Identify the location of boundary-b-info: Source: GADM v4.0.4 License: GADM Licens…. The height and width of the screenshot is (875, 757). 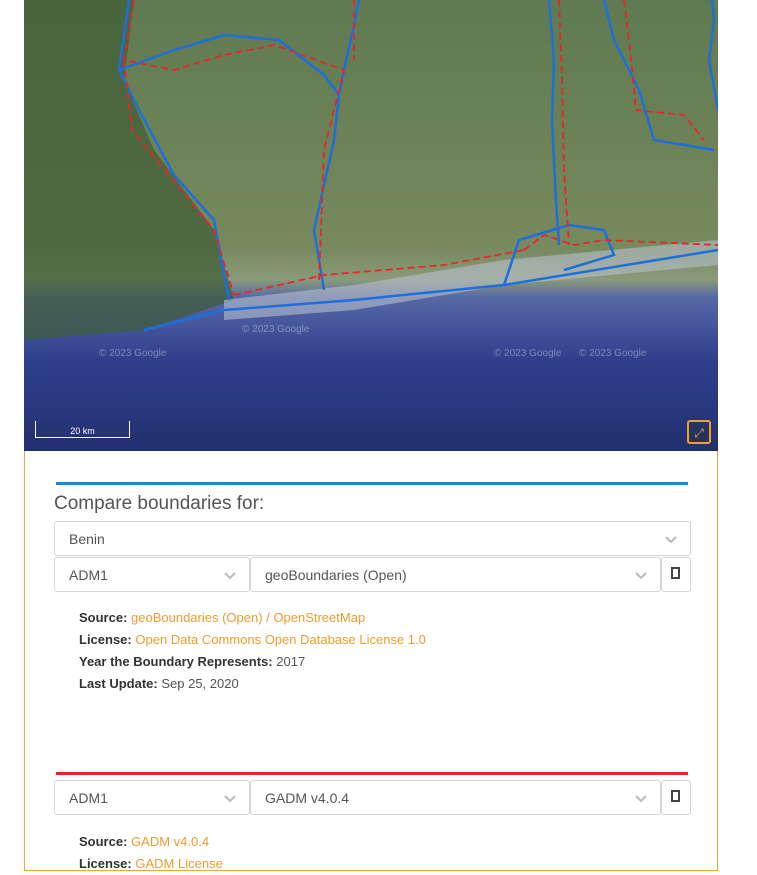
(151, 853).